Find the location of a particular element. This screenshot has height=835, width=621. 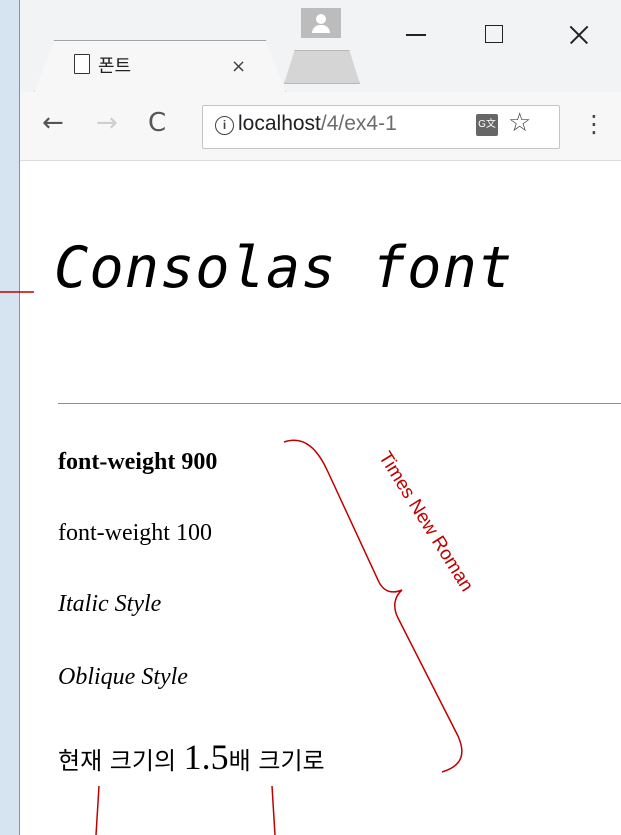

pointer-under-jae is located at coordinates (97, 810).